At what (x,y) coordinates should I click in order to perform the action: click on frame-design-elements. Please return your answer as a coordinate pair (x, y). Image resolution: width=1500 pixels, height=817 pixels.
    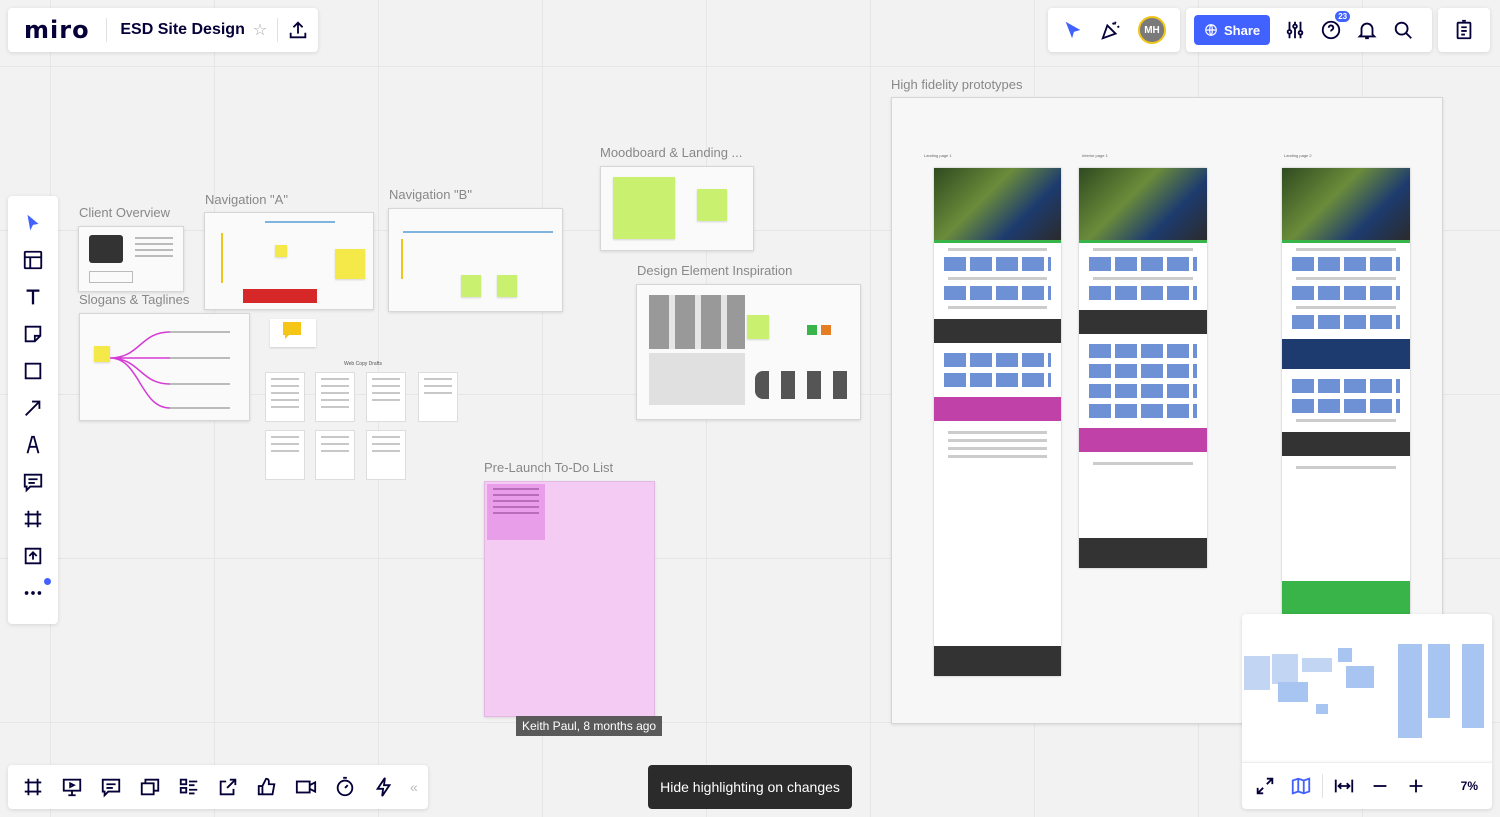
    Looking at the image, I should click on (748, 352).